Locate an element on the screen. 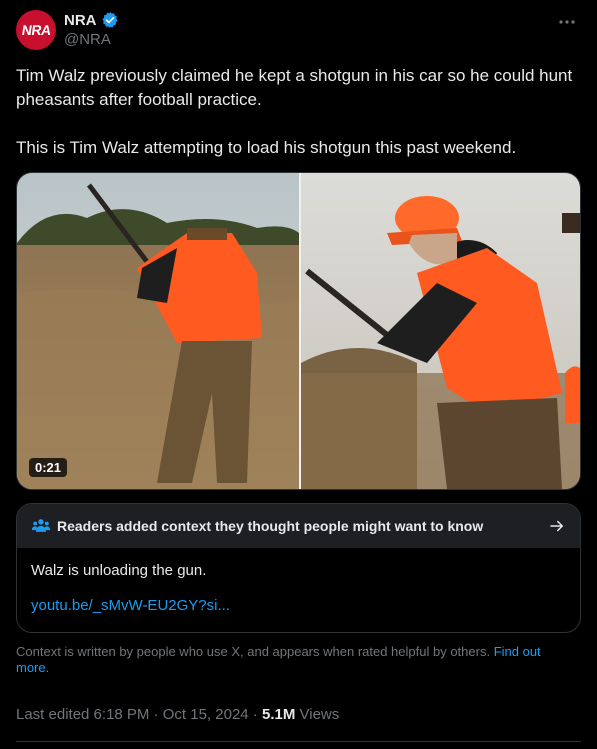 The width and height of the screenshot is (597, 749). divider is located at coordinates (298, 741).